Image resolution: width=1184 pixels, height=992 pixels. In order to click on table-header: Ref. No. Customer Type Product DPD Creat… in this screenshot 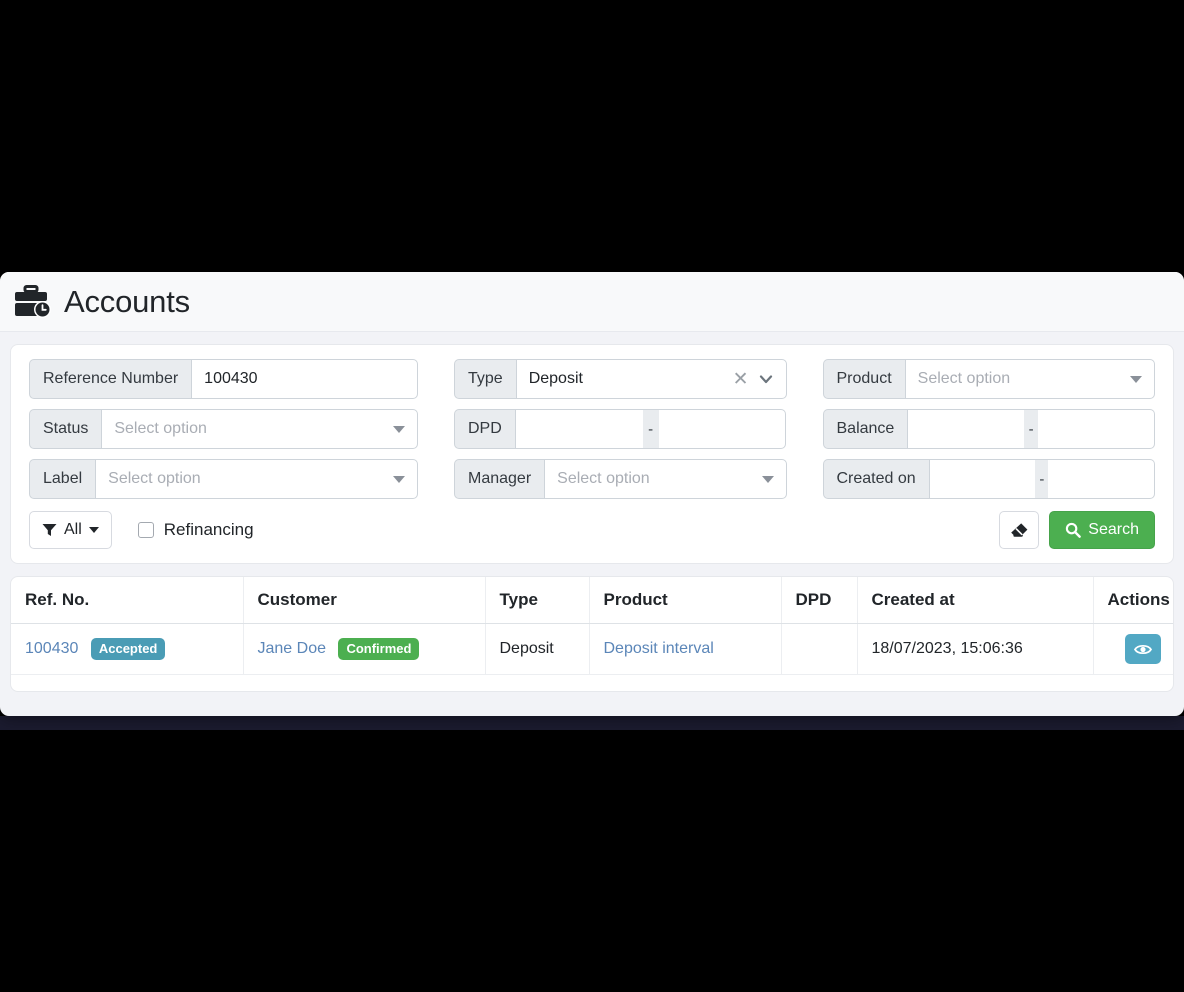, I will do `click(592, 600)`.